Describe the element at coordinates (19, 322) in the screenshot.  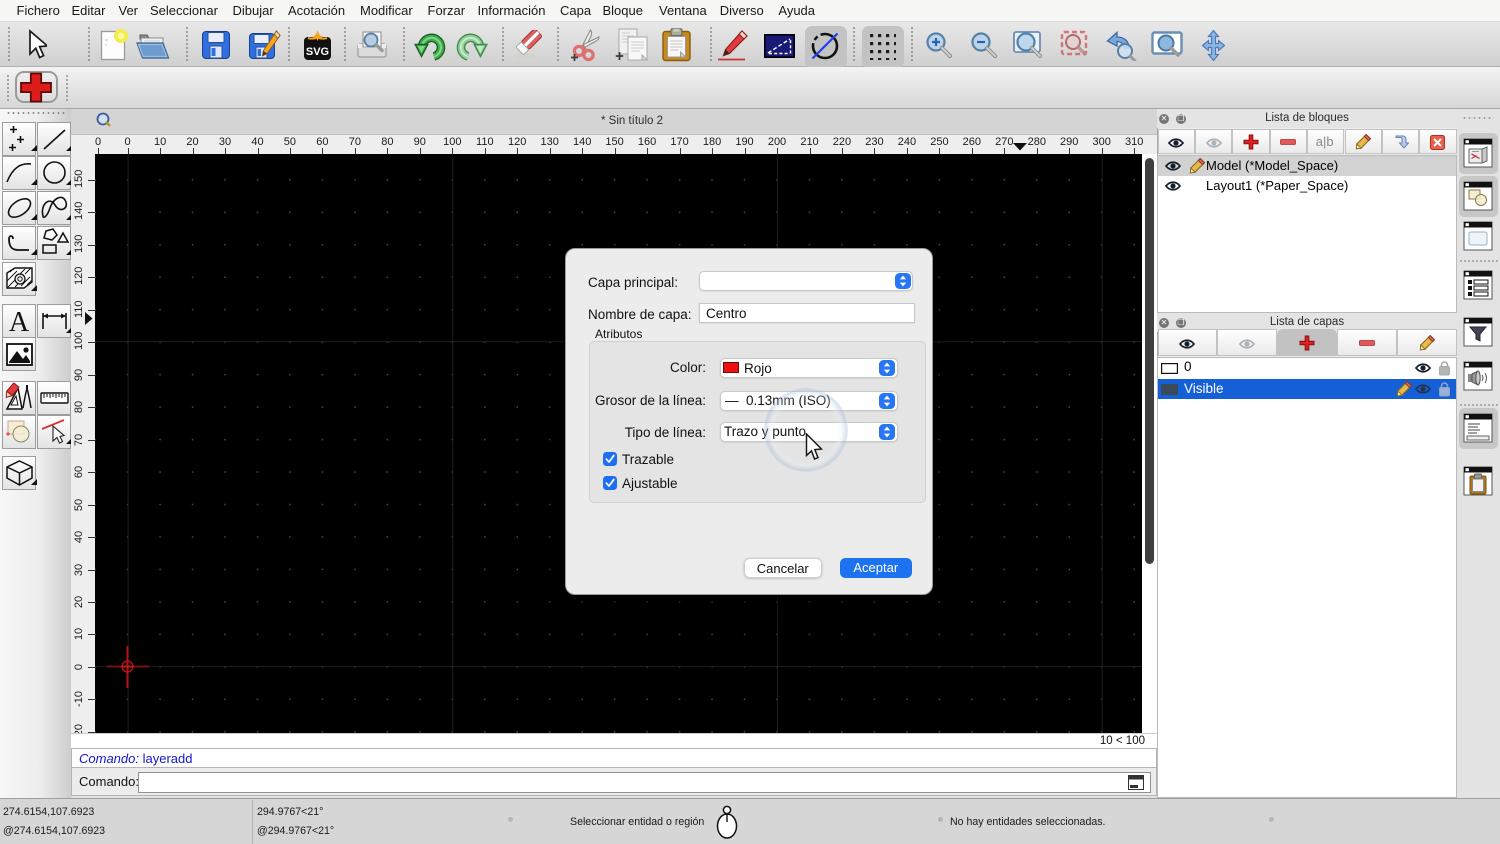
I see `svg-text: A` at that location.